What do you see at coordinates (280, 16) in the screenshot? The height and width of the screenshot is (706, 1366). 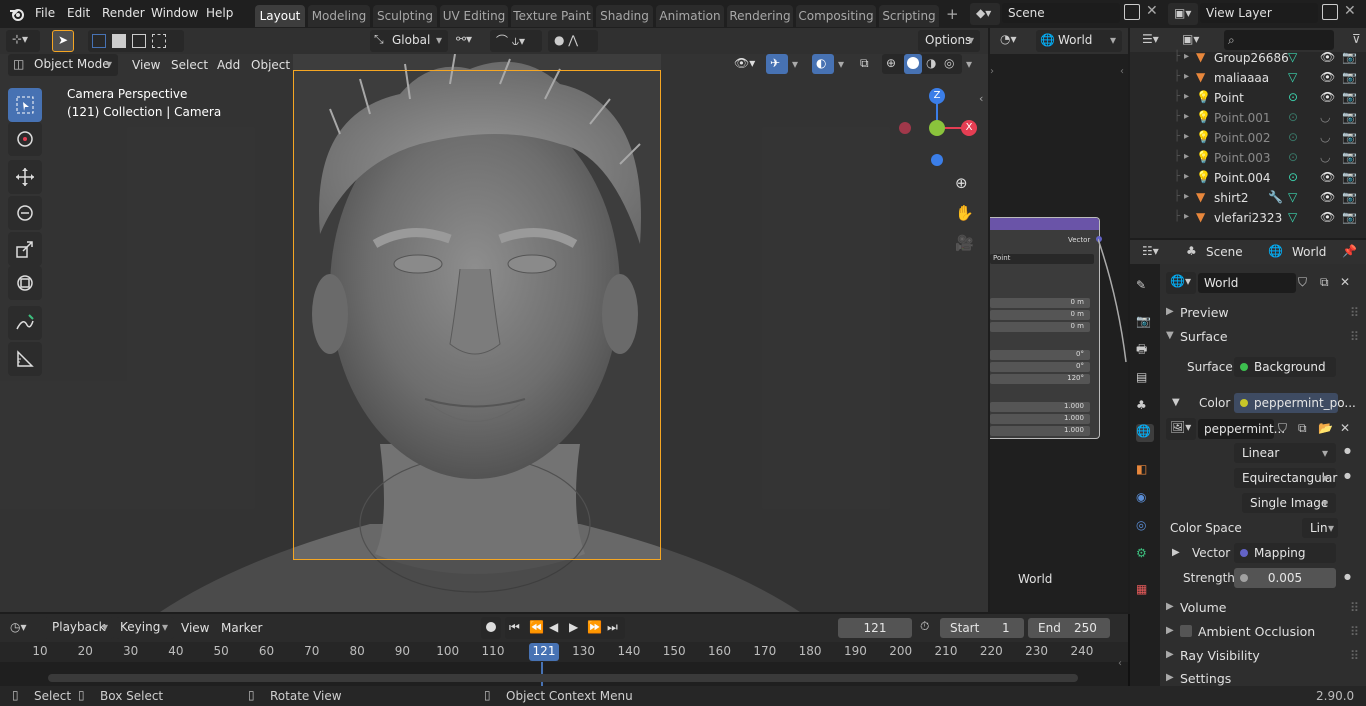 I see `tab-layout: Layout` at bounding box center [280, 16].